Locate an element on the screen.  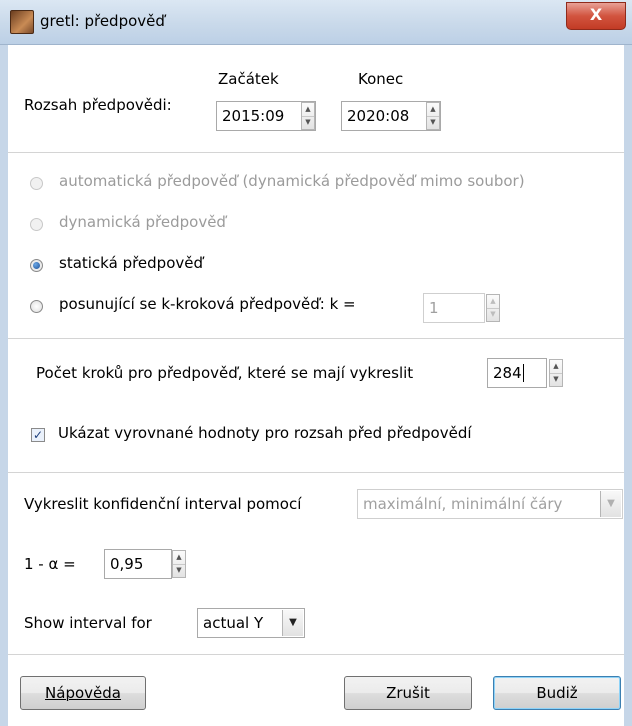
help-button-label: Nápověda is located at coordinates (83, 693).